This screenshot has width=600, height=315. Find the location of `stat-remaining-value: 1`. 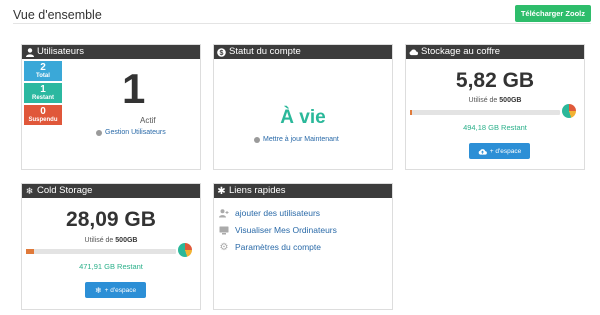

stat-remaining-value: 1 is located at coordinates (43, 89).